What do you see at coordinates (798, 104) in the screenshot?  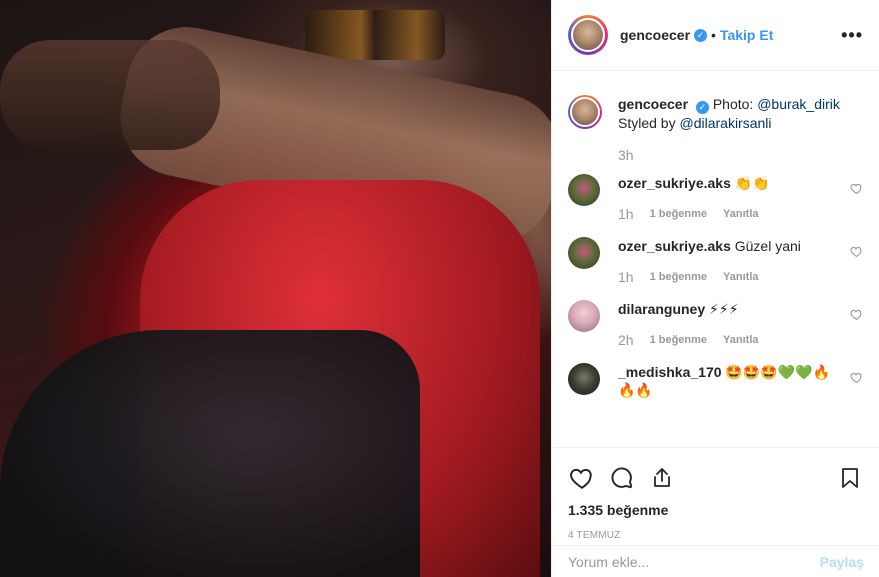 I see `caption-mention: @burak_dirik` at bounding box center [798, 104].